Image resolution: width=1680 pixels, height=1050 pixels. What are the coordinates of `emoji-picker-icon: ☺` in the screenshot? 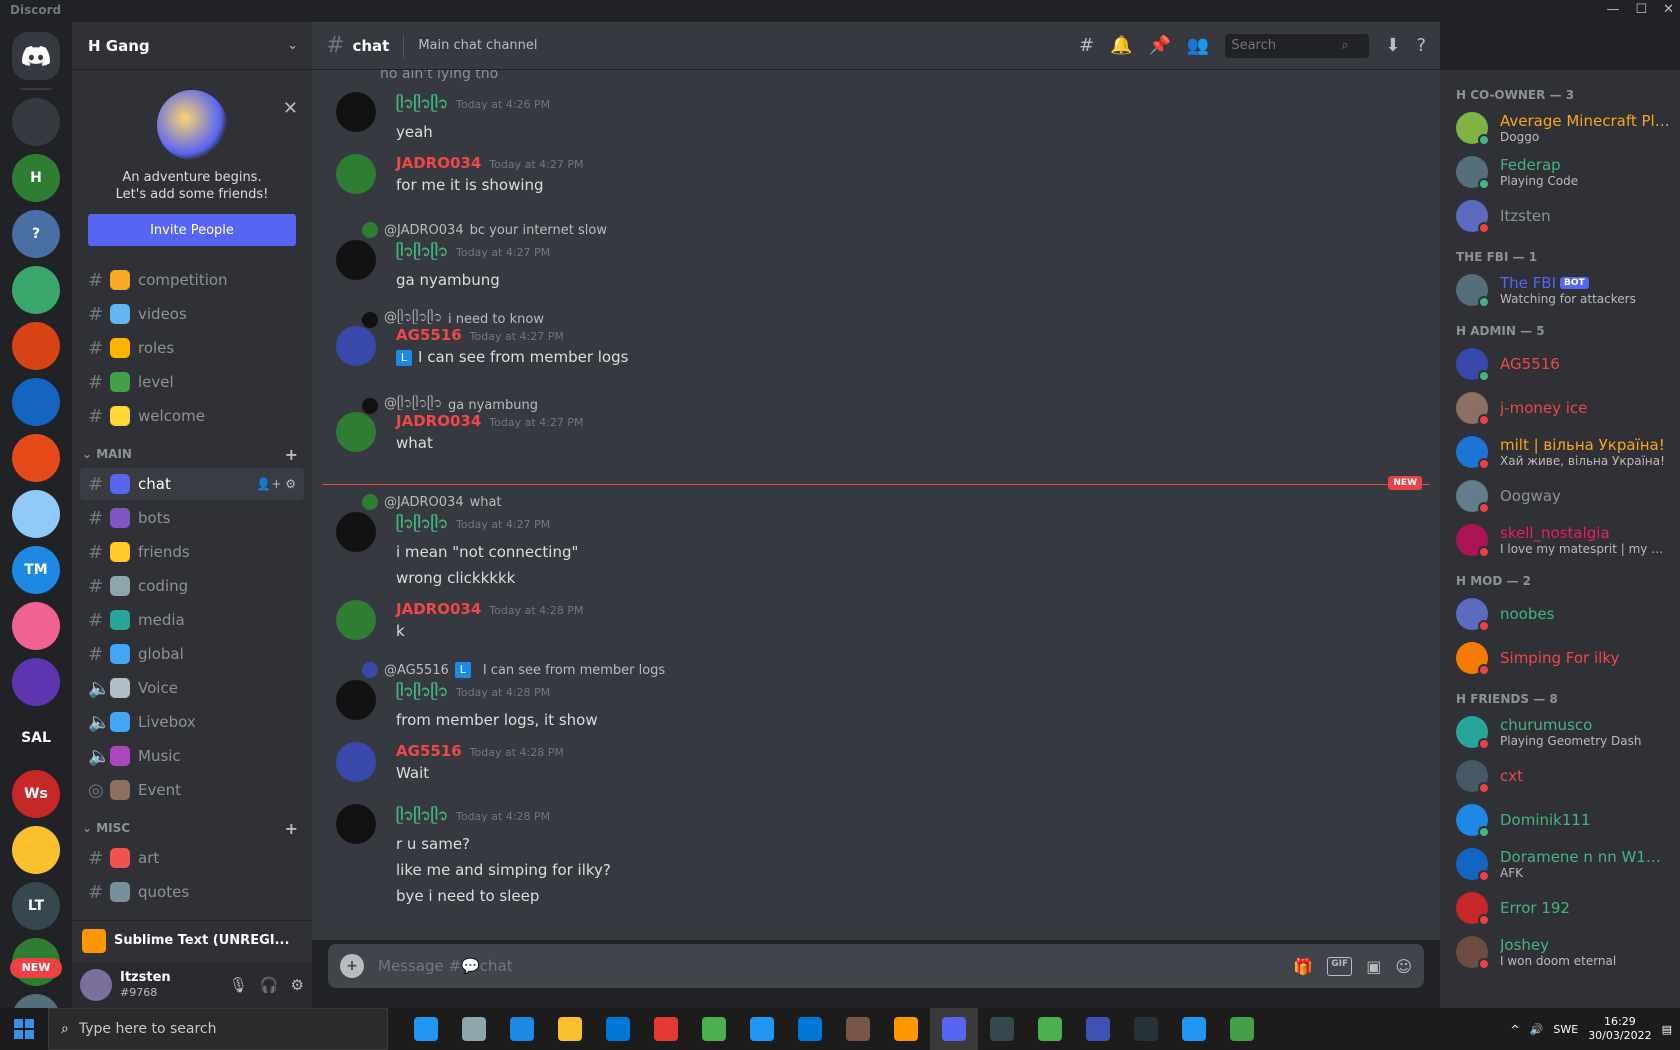 It's located at (1403, 966).